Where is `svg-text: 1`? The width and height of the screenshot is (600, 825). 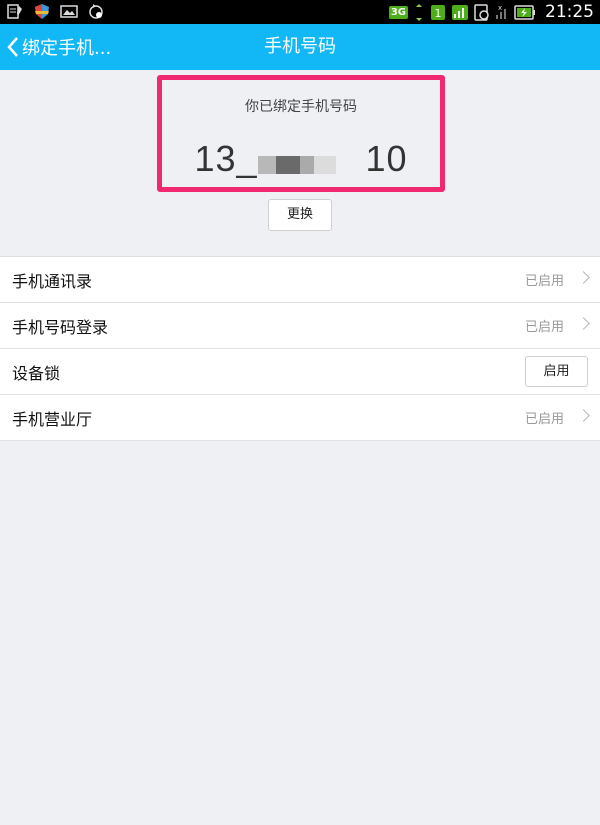 svg-text: 1 is located at coordinates (438, 13).